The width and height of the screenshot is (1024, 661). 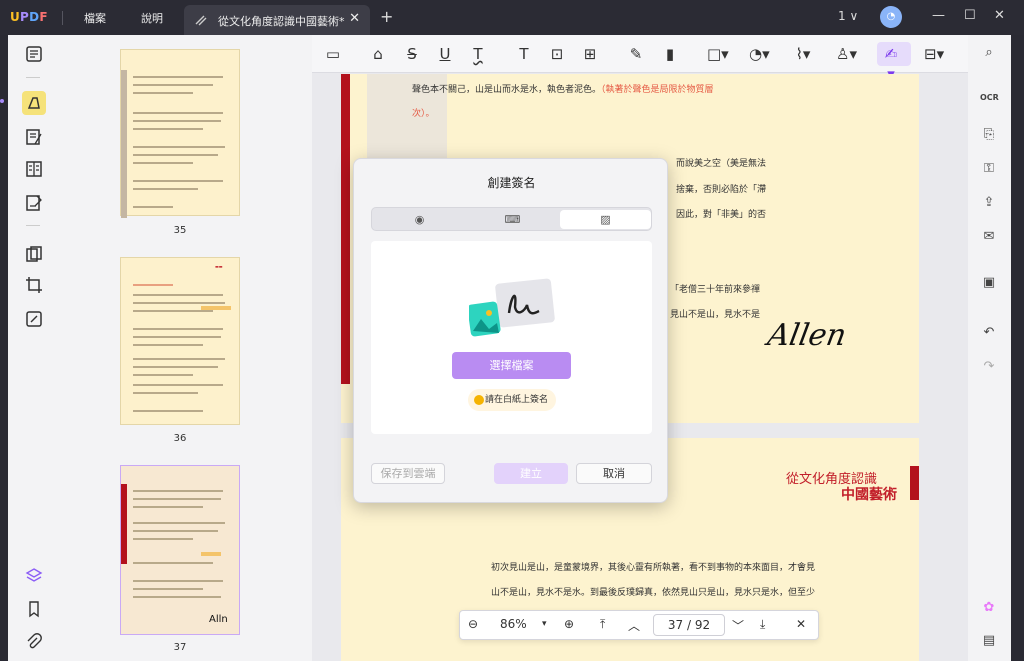 I want to click on convert-file-icon: ⎘, so click(x=989, y=136).